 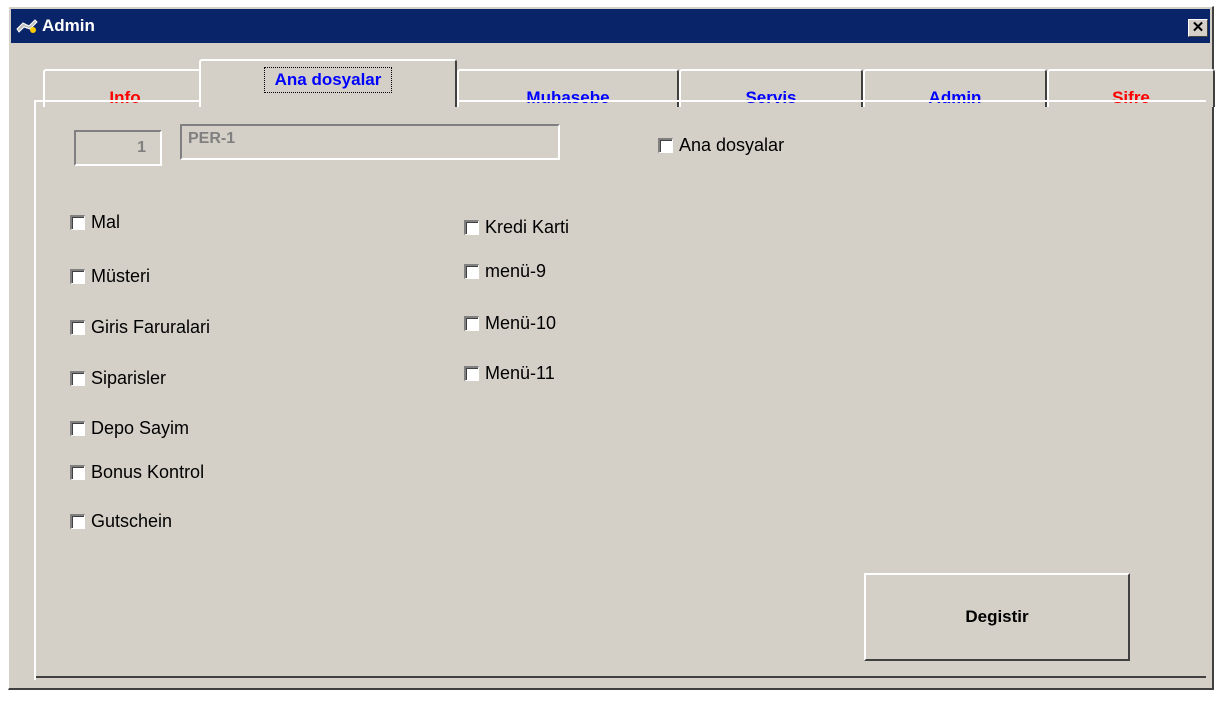 I want to click on window-title: Admin, so click(x=68, y=25).